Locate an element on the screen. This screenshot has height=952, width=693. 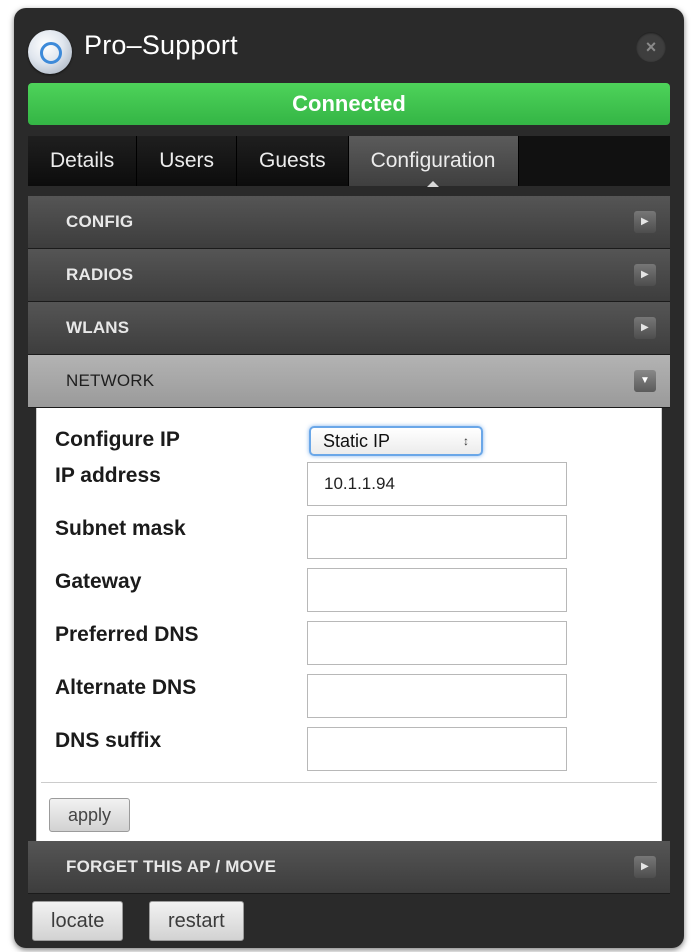
app-logo-ring is located at coordinates (51, 53).